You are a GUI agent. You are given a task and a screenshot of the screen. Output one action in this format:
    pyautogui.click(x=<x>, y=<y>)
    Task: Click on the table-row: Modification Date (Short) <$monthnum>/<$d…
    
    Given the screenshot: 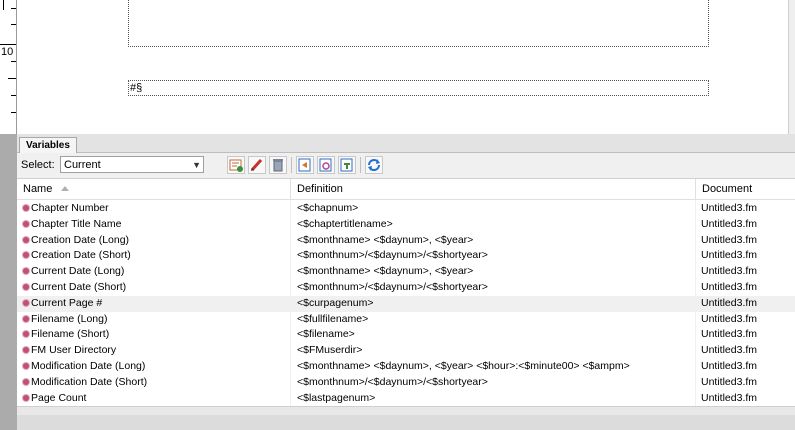 What is the action you would take?
    pyautogui.click(x=406, y=383)
    